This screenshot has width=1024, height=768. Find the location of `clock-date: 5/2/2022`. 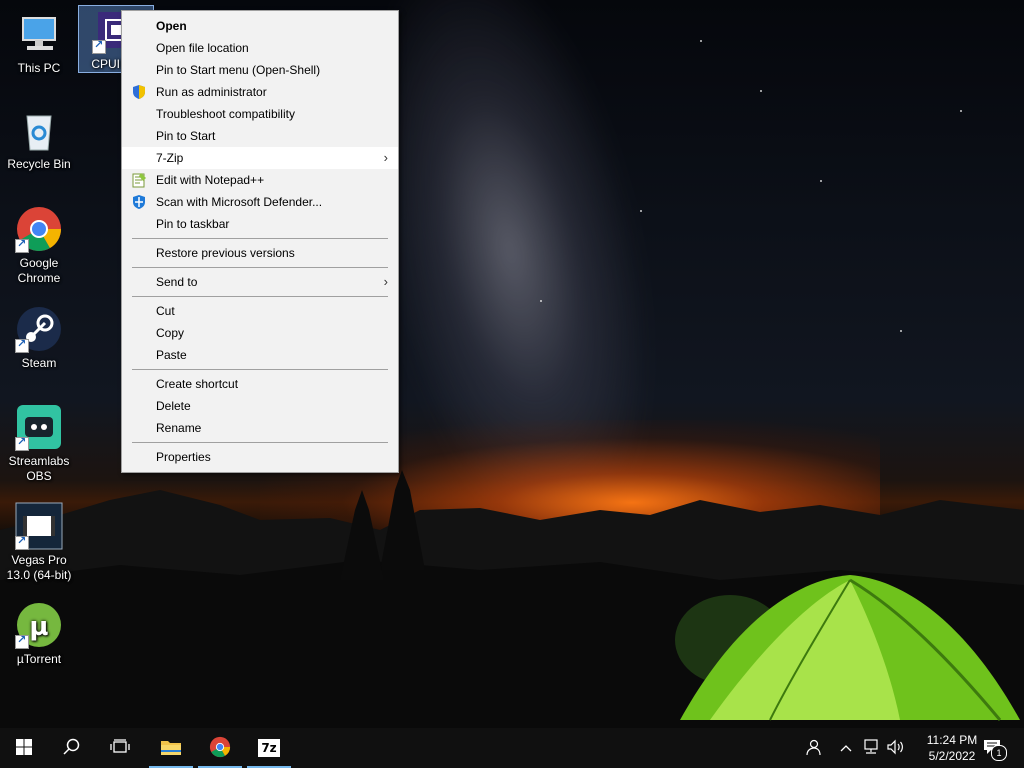

clock-date: 5/2/2022 is located at coordinates (952, 756).